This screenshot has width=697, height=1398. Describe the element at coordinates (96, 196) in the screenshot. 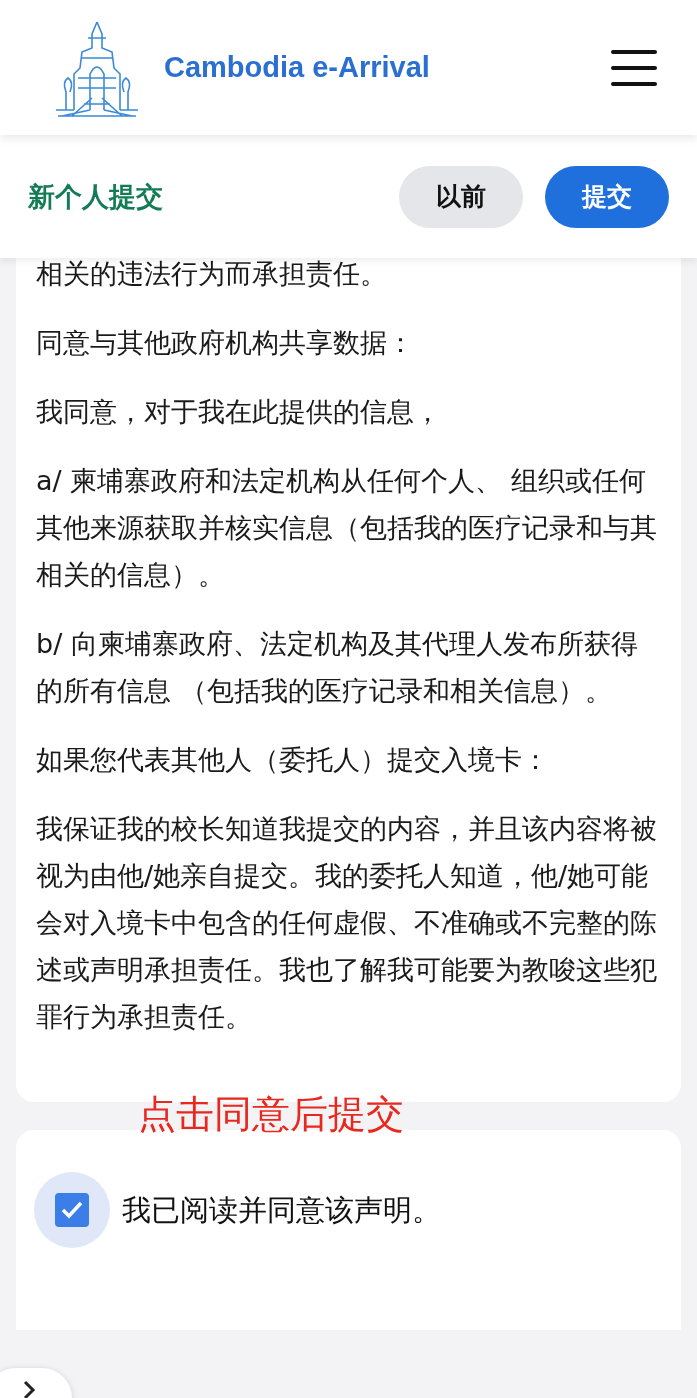

I see `page-title: 新个人提交` at that location.